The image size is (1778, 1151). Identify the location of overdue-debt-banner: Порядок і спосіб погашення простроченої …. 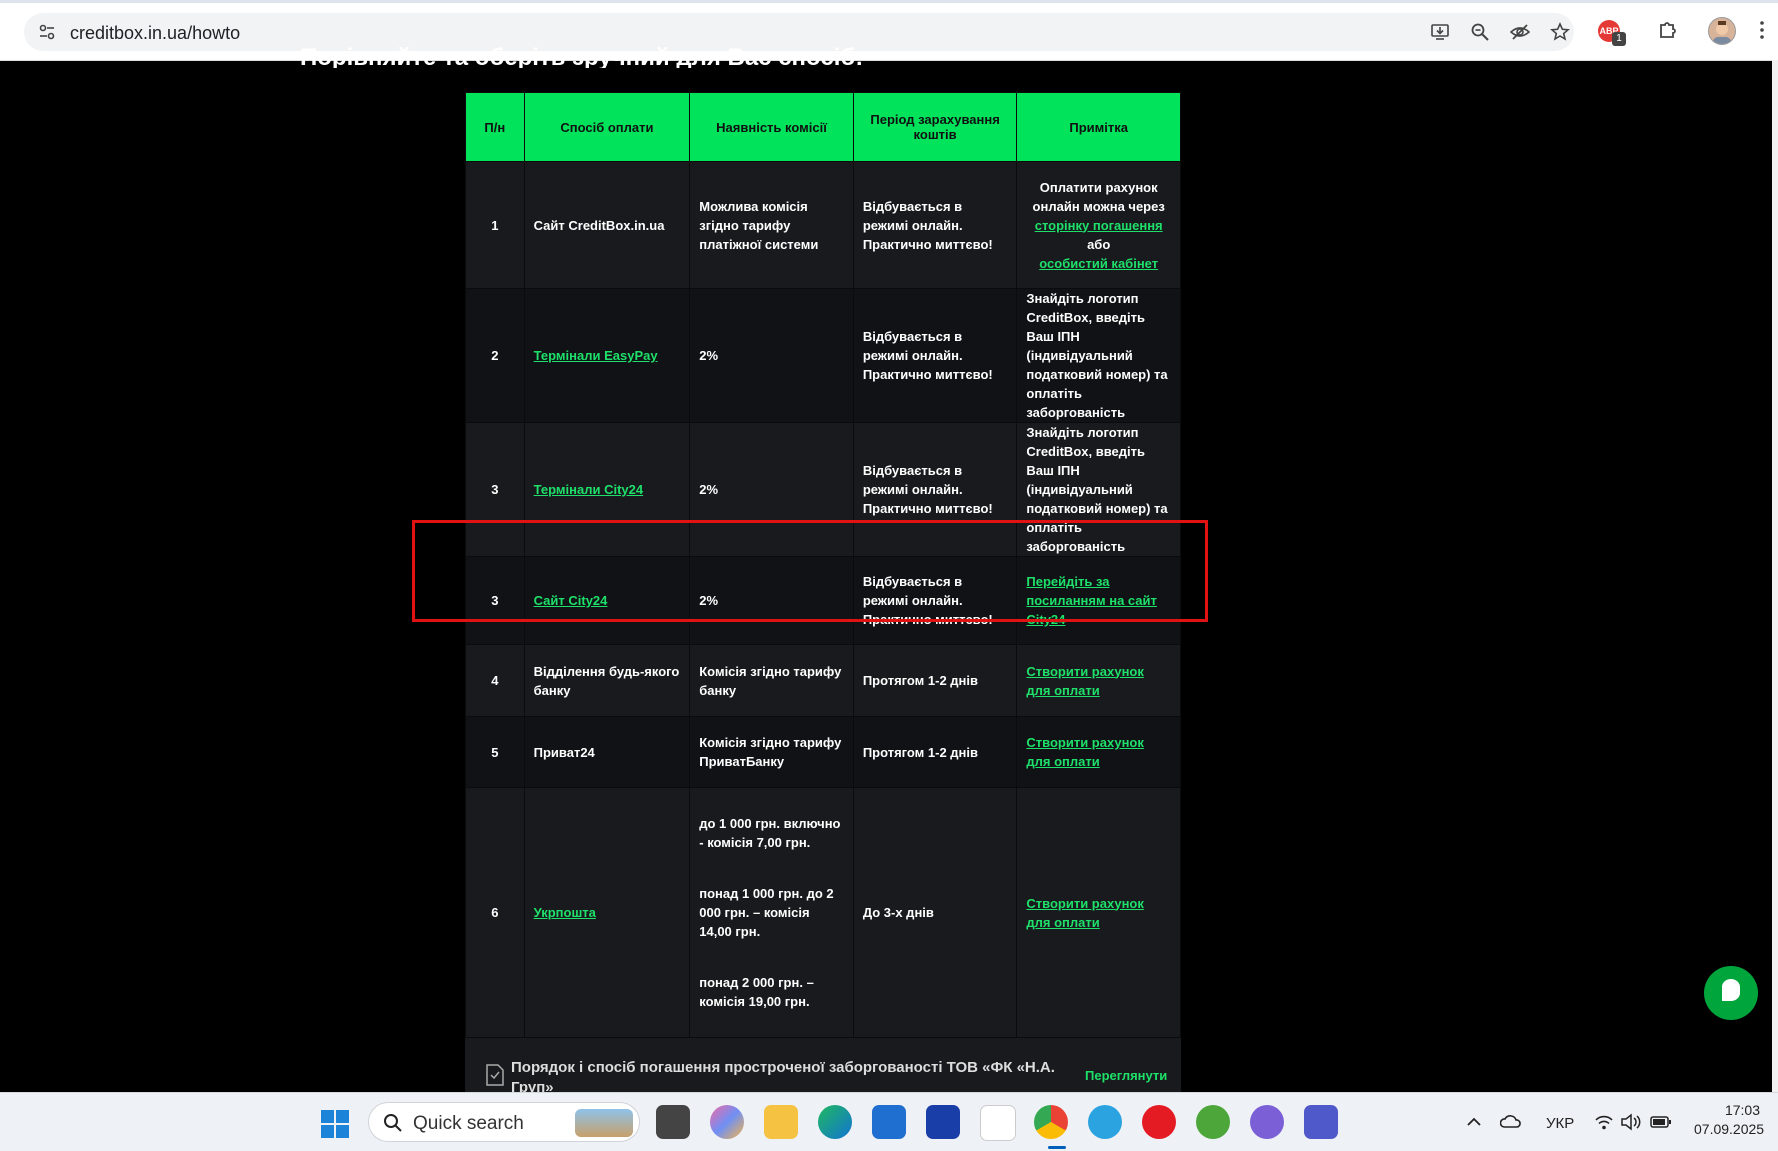
(823, 1065).